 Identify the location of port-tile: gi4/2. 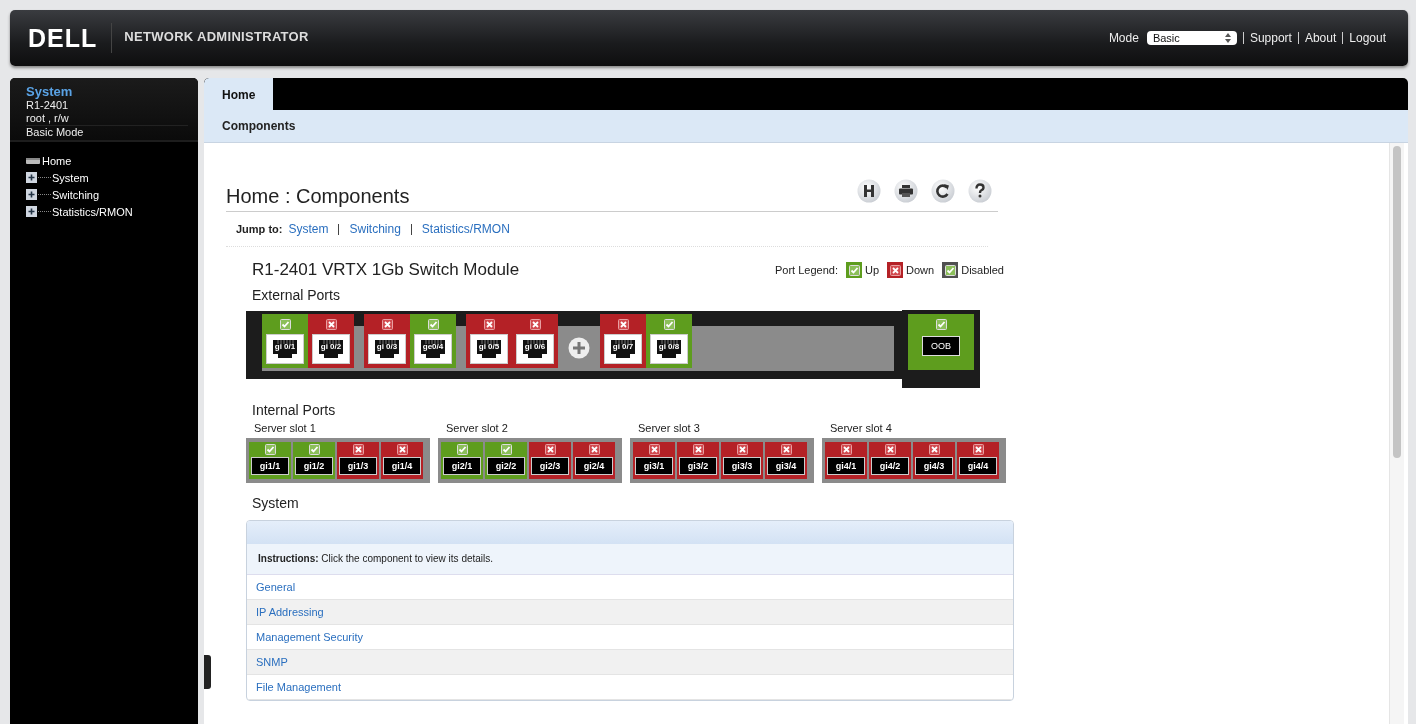
(890, 460).